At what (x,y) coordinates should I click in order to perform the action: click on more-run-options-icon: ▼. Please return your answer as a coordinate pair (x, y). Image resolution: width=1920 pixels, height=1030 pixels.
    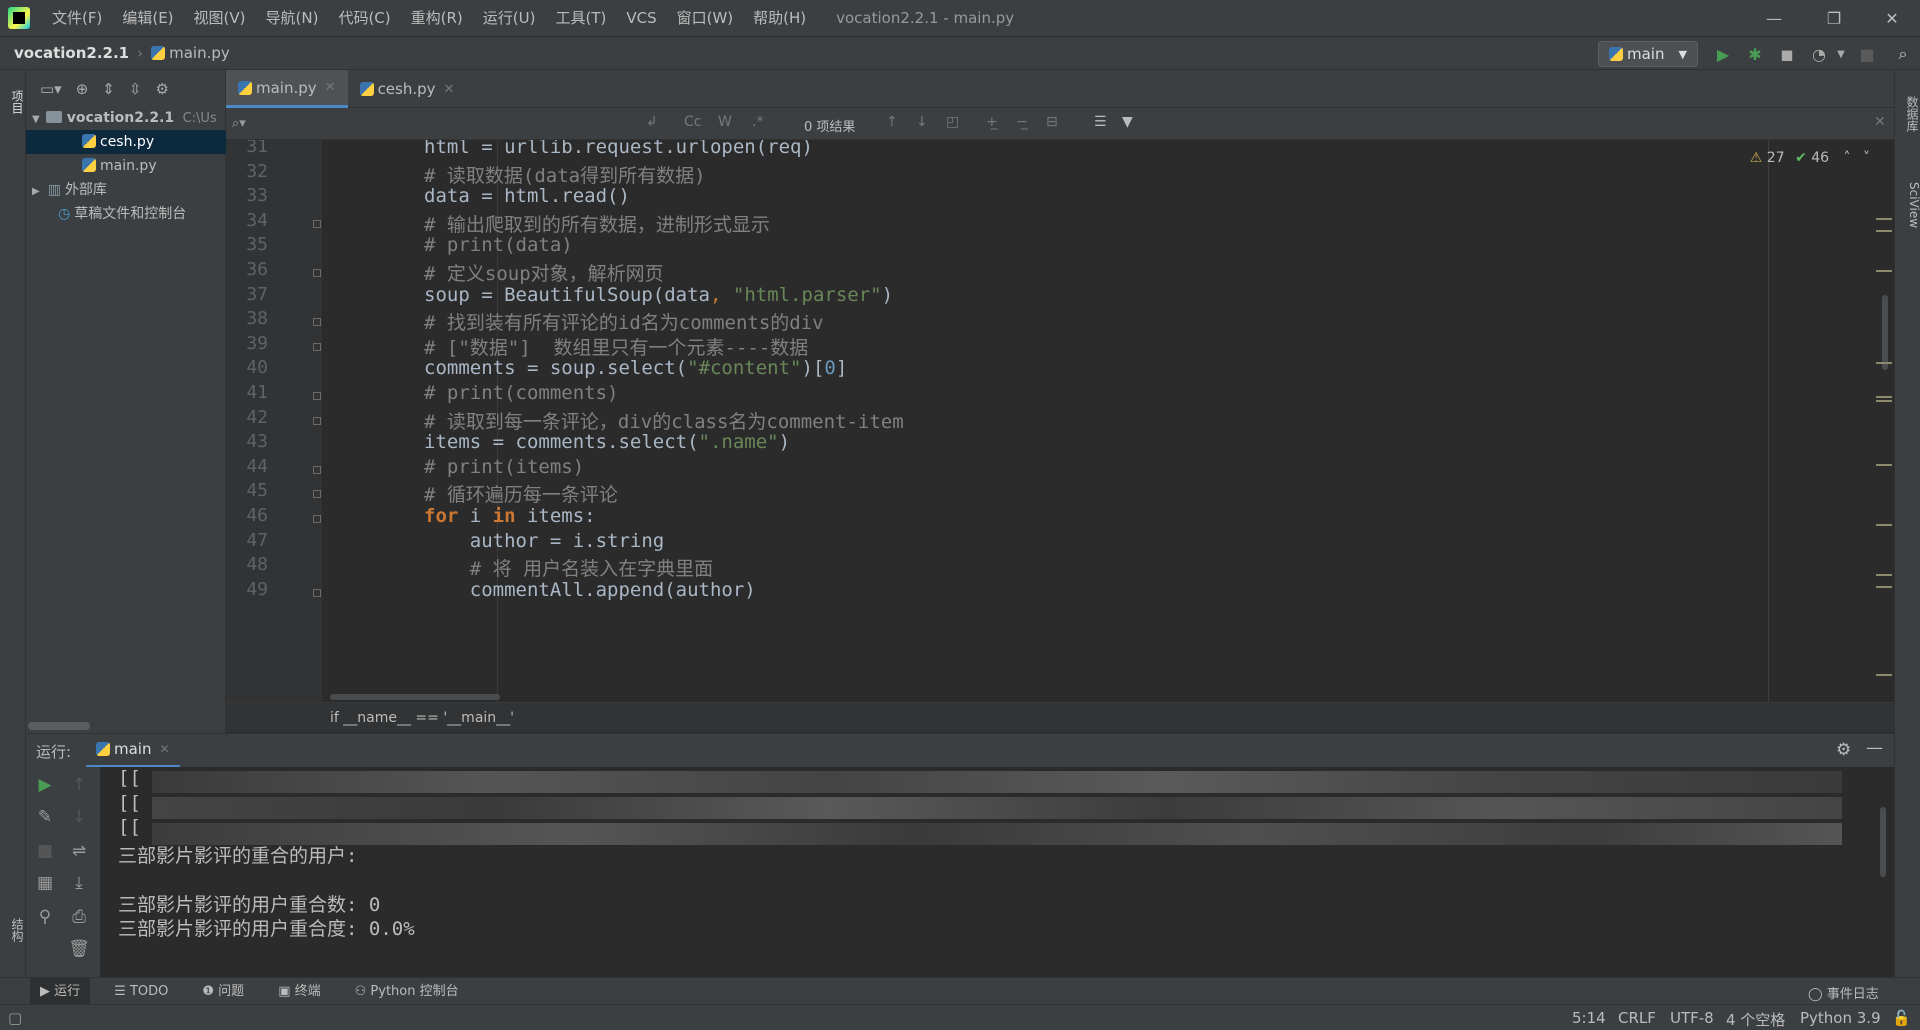
    Looking at the image, I should click on (1841, 54).